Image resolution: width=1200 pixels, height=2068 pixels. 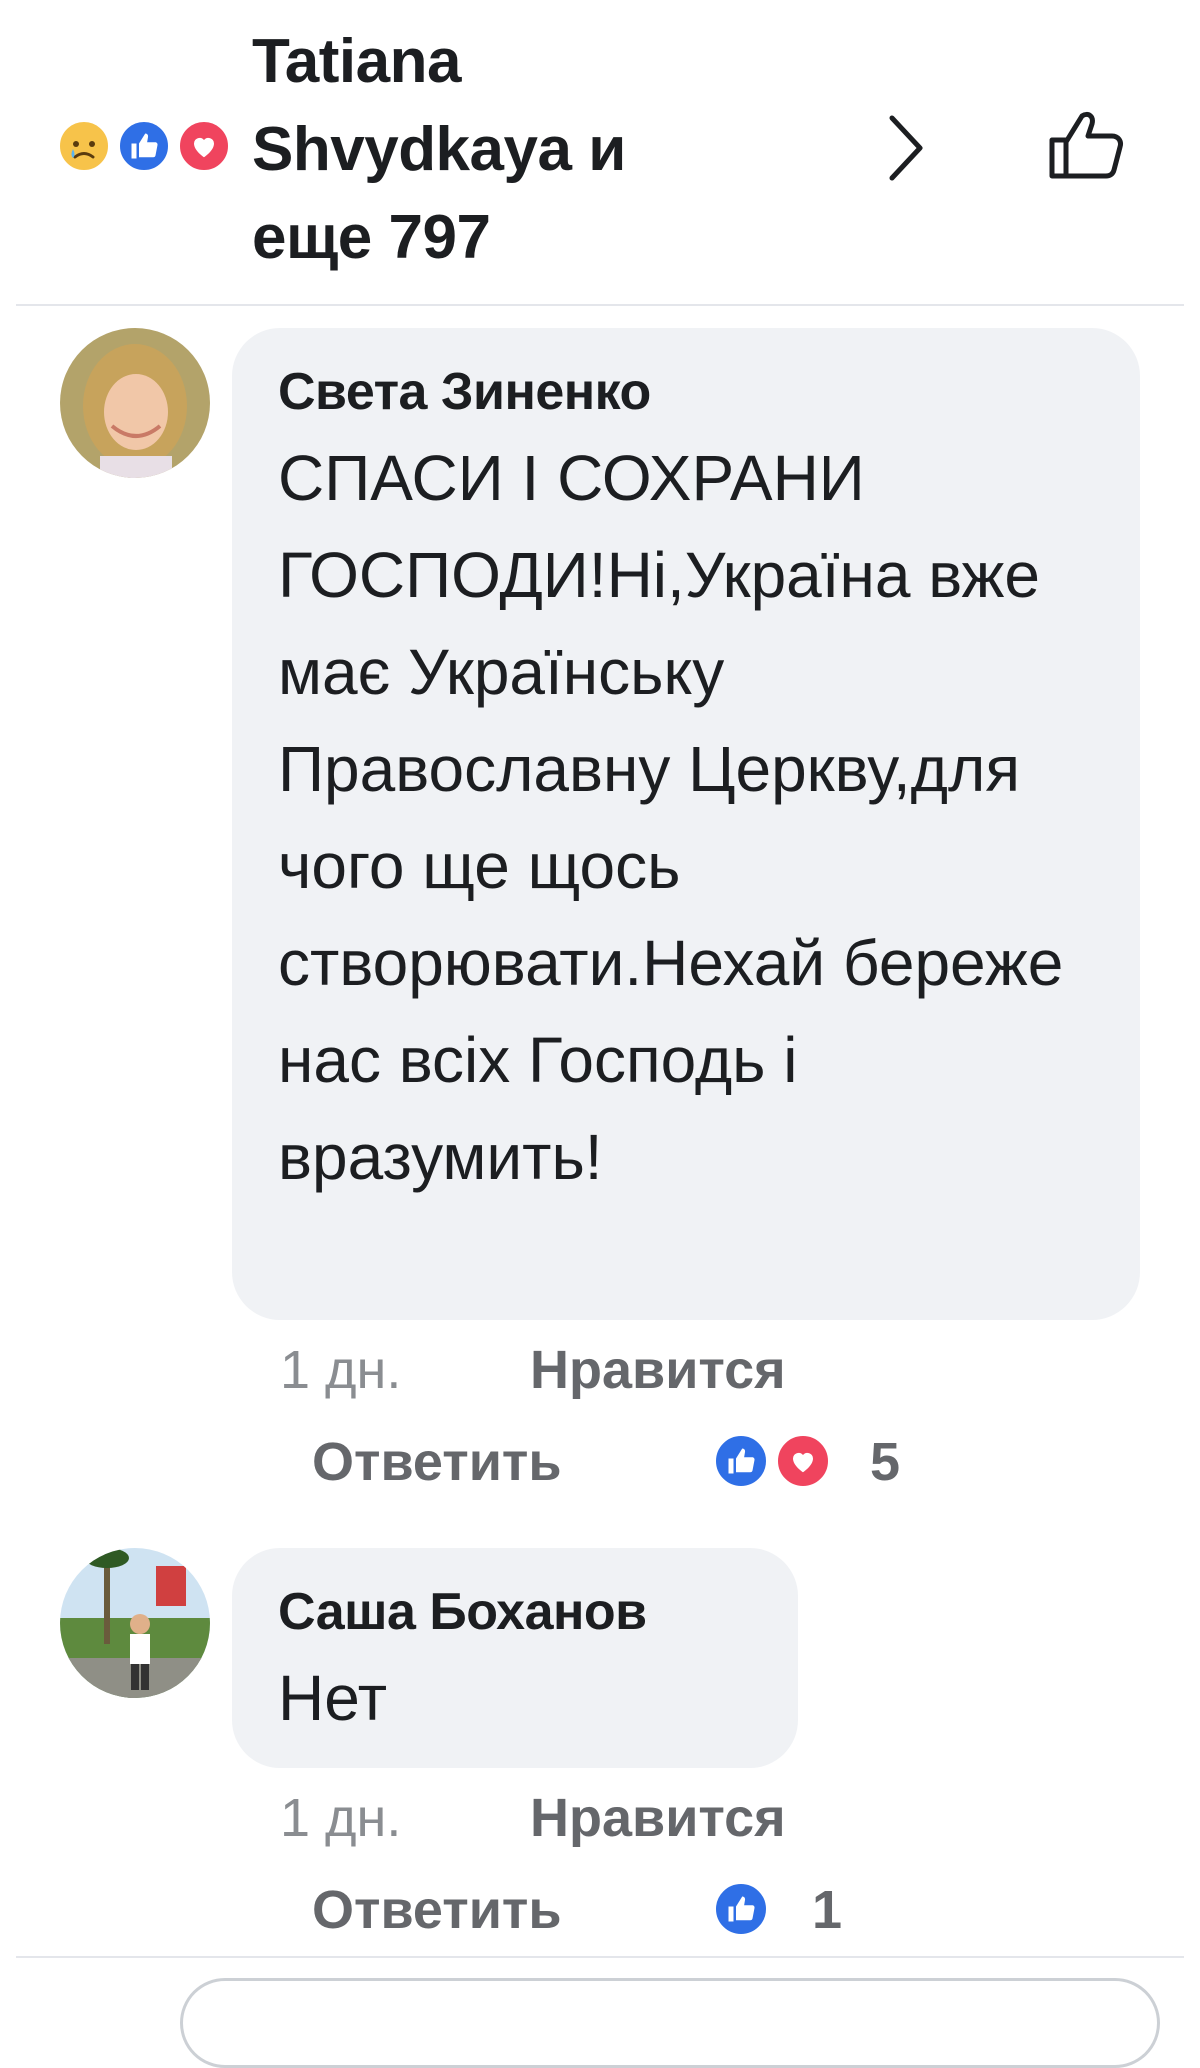 What do you see at coordinates (600, 1957) in the screenshot?
I see `composer-divider` at bounding box center [600, 1957].